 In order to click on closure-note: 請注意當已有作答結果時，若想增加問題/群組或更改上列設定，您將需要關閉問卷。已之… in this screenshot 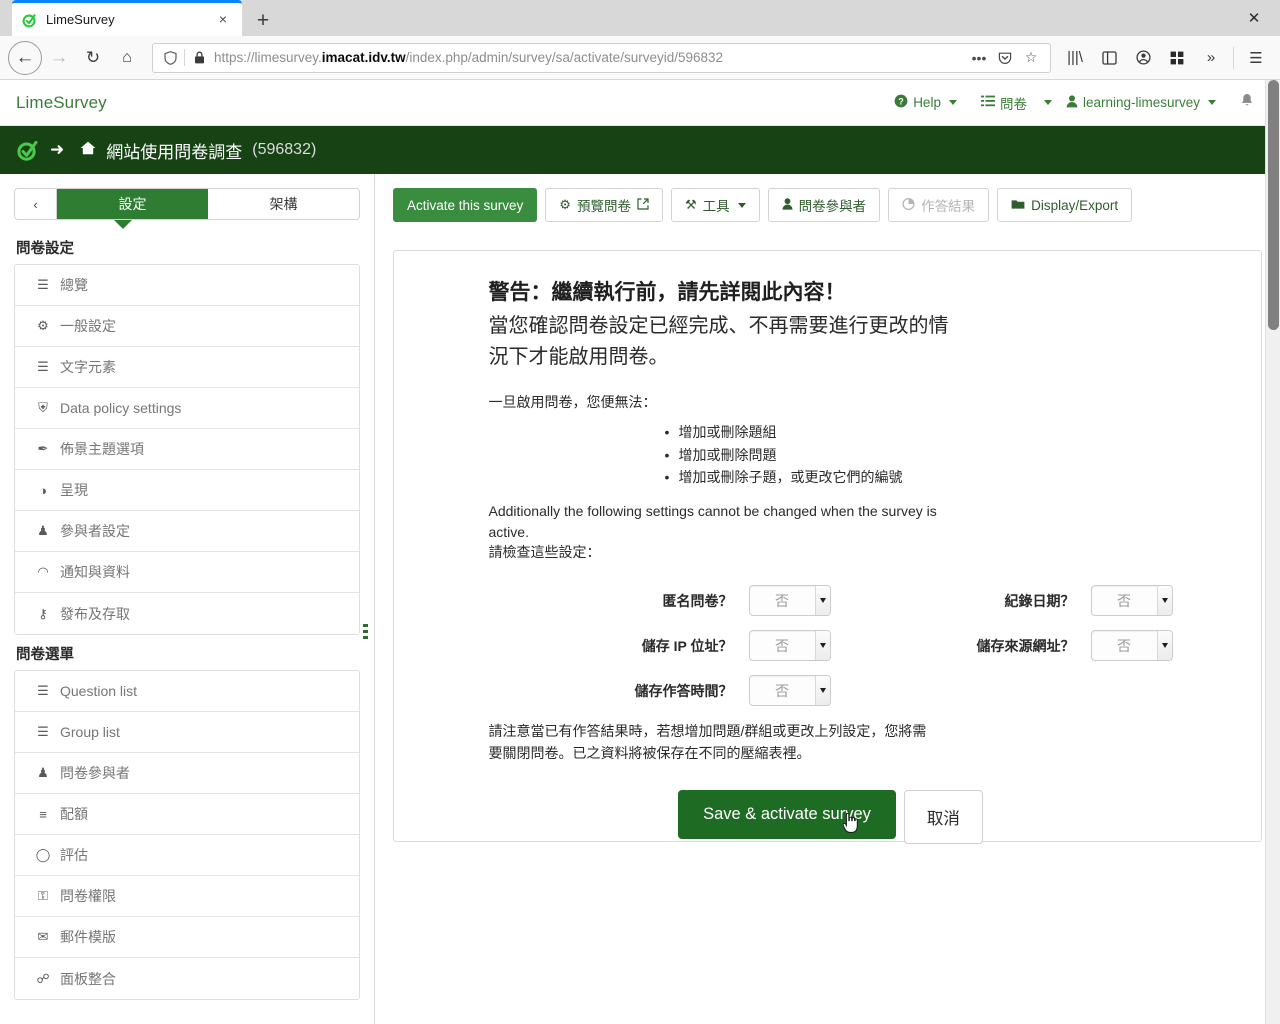, I will do `click(707, 742)`.